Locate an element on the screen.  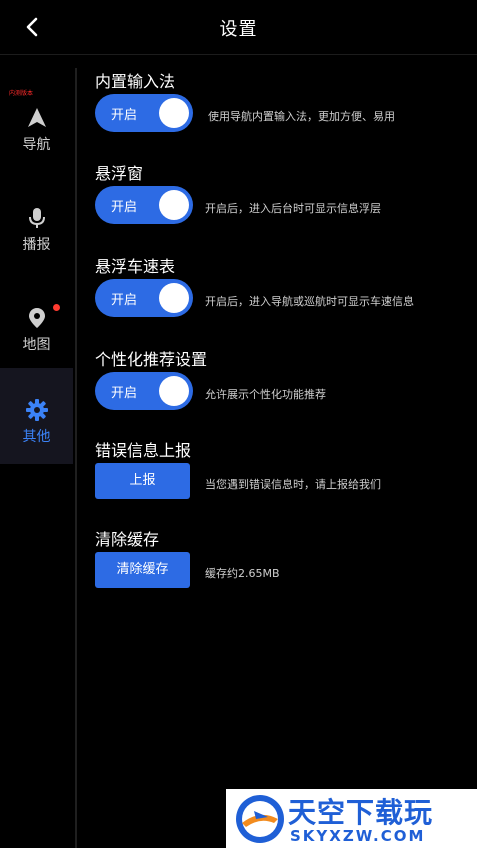
sidebar: 导航 内测版本 播报 地图 其他 is located at coordinates (38, 458).